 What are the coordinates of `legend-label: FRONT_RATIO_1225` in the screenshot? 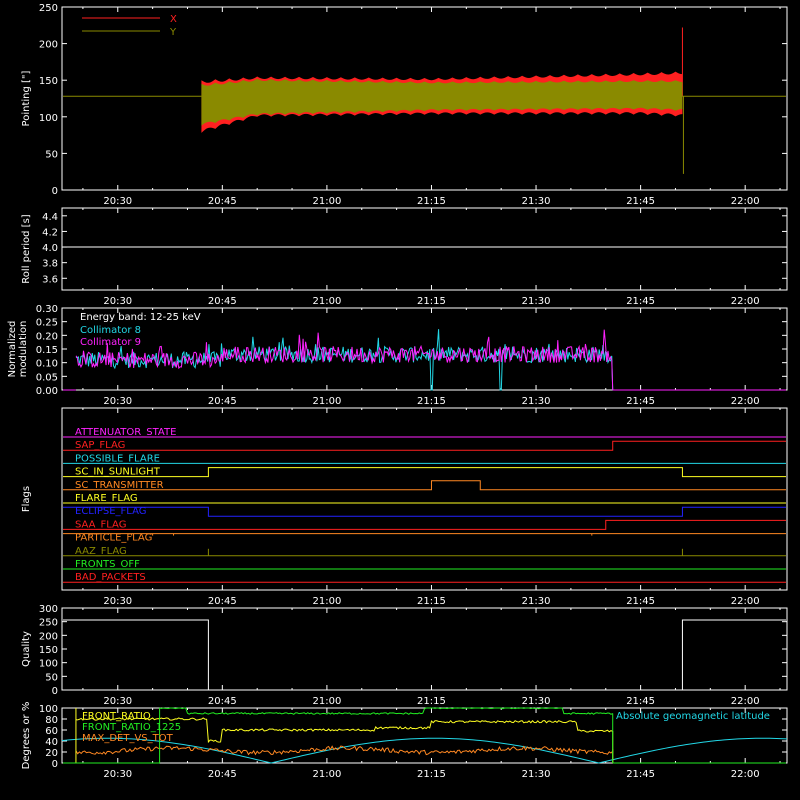 It's located at (131, 727).